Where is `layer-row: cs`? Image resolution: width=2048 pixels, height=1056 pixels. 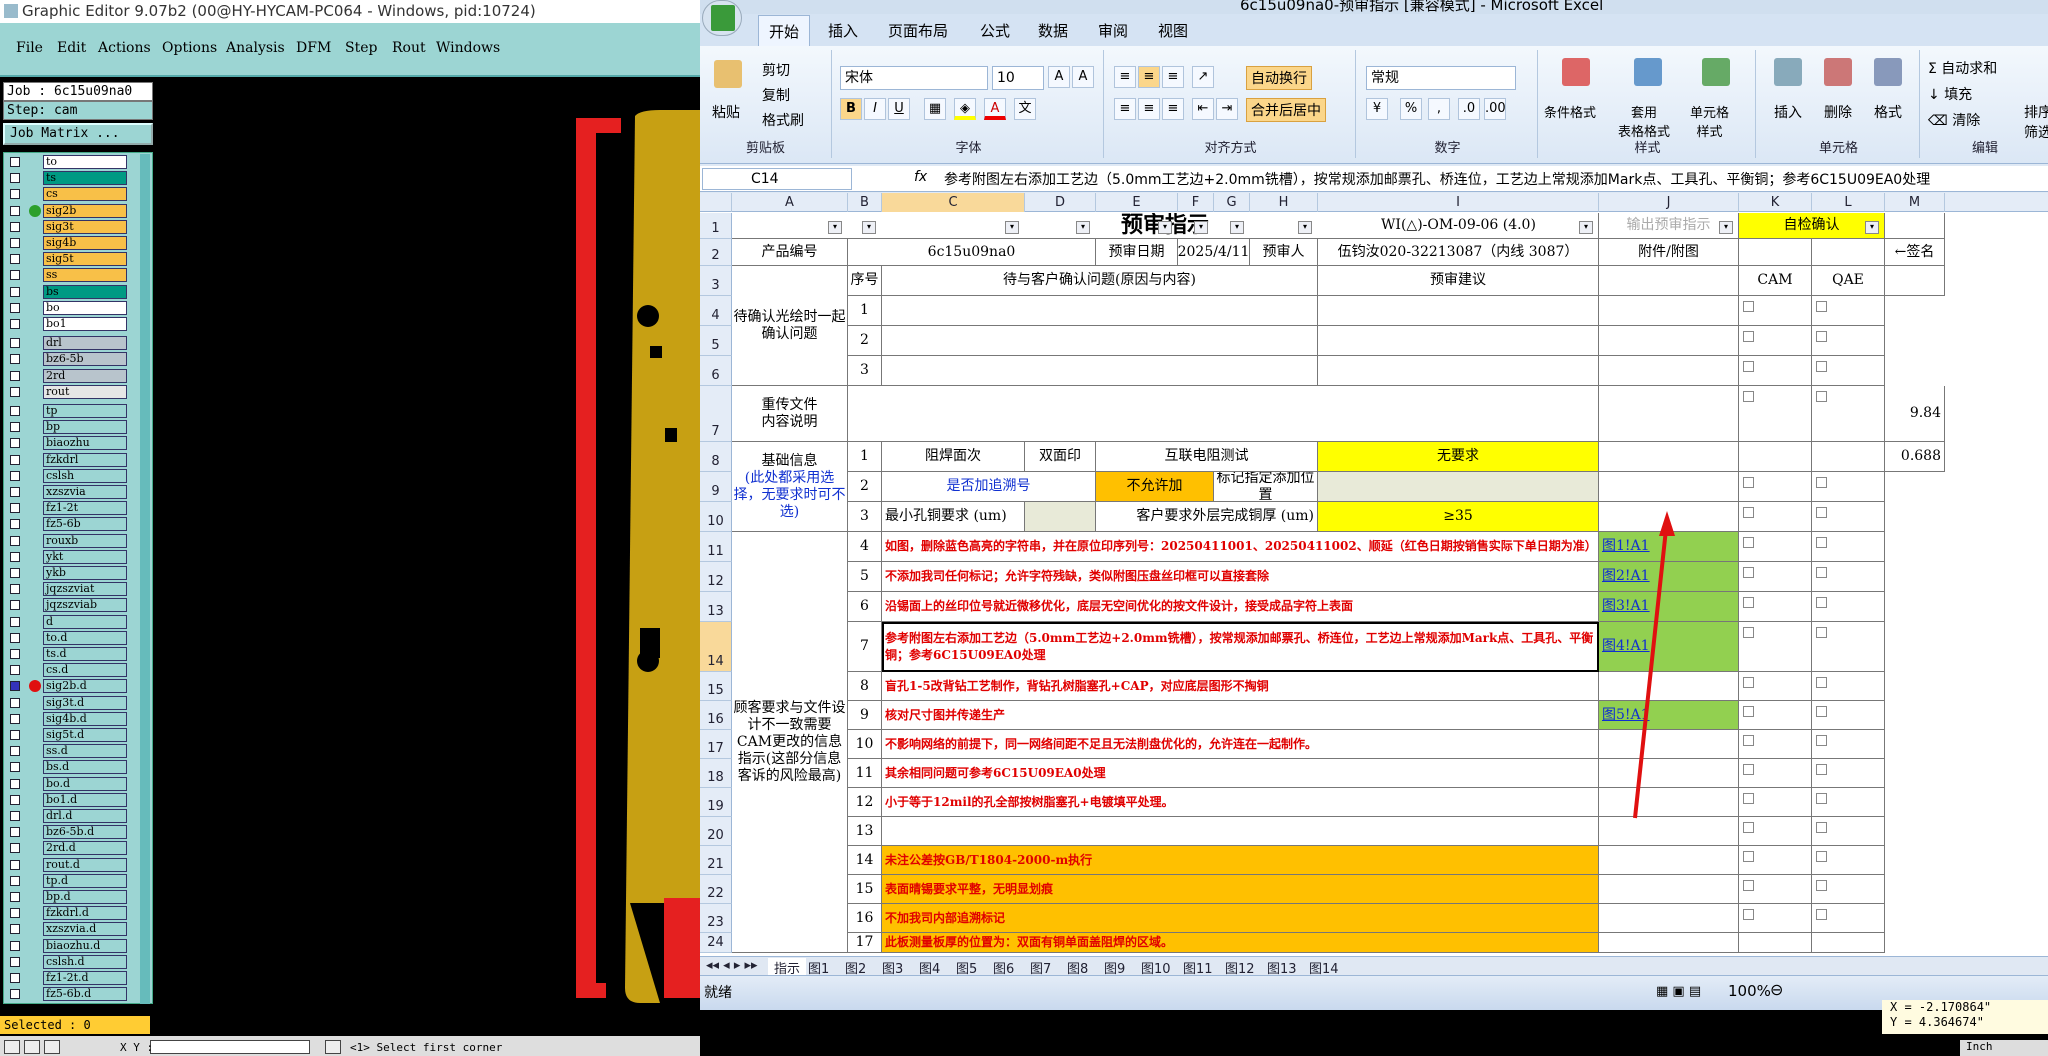 layer-row: cs is located at coordinates (74, 194).